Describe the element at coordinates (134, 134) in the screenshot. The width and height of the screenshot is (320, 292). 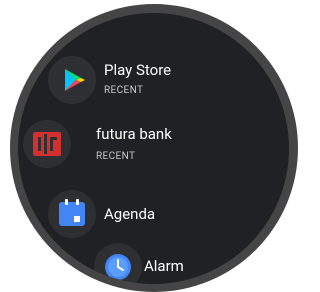
I see `app-name: futura bank` at that location.